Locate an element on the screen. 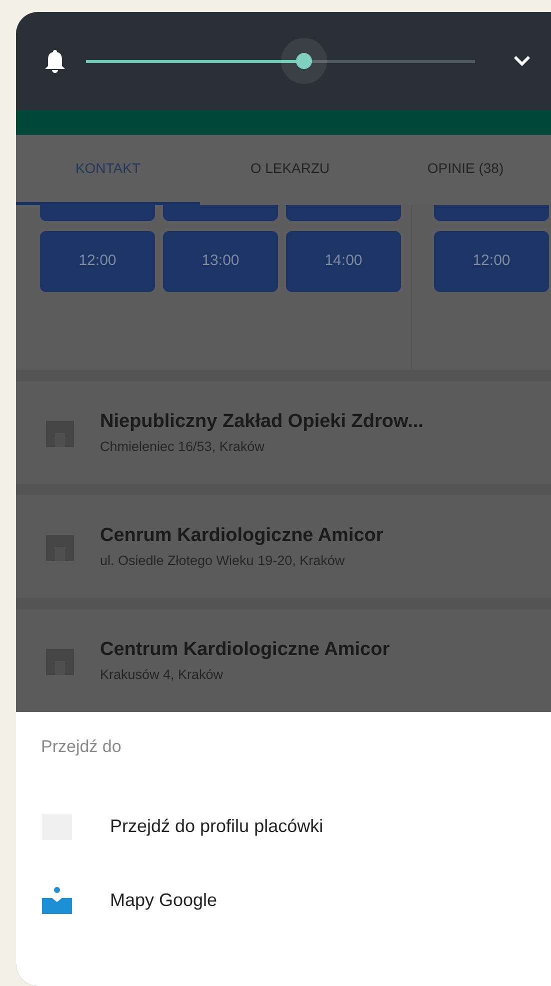 The width and height of the screenshot is (551, 986). chevron-down-icon is located at coordinates (522, 61).